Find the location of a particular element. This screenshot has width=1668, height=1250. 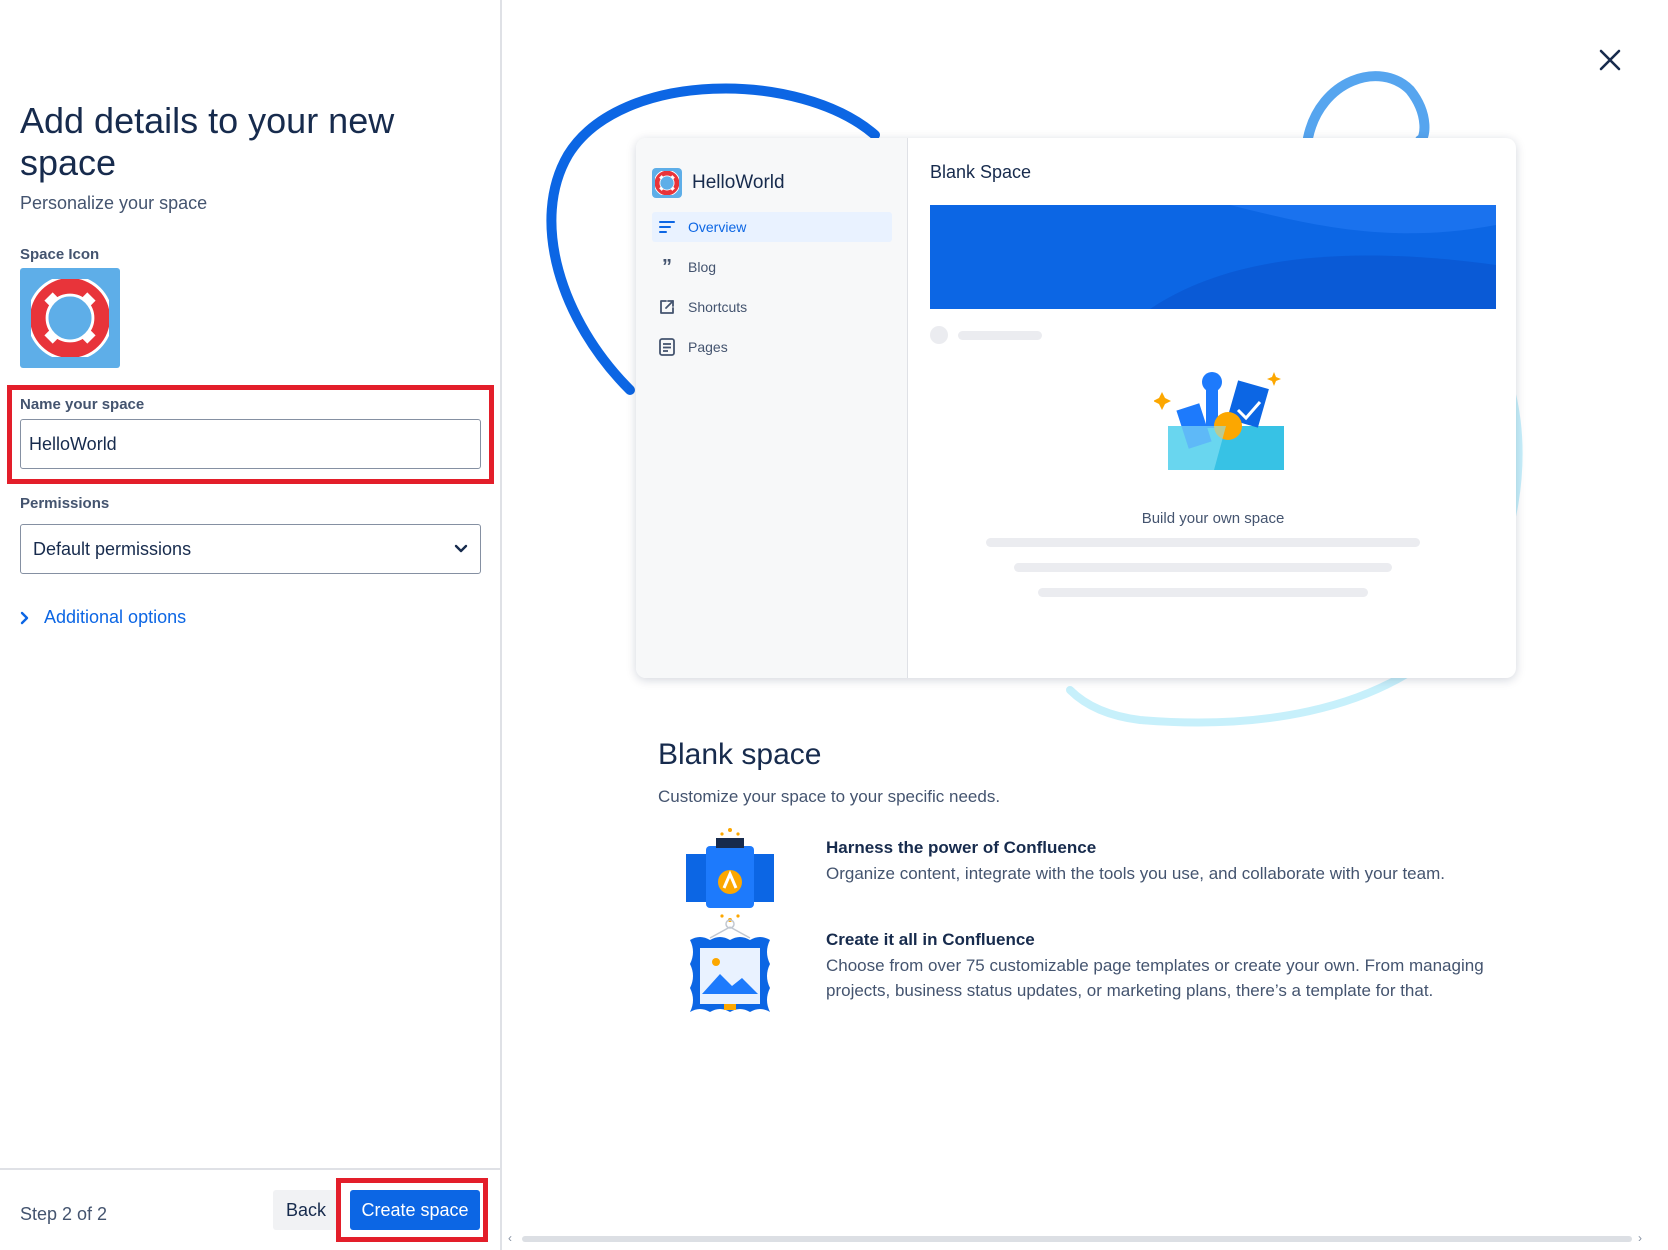

space-icon-label: Space Icon is located at coordinates (60, 254).